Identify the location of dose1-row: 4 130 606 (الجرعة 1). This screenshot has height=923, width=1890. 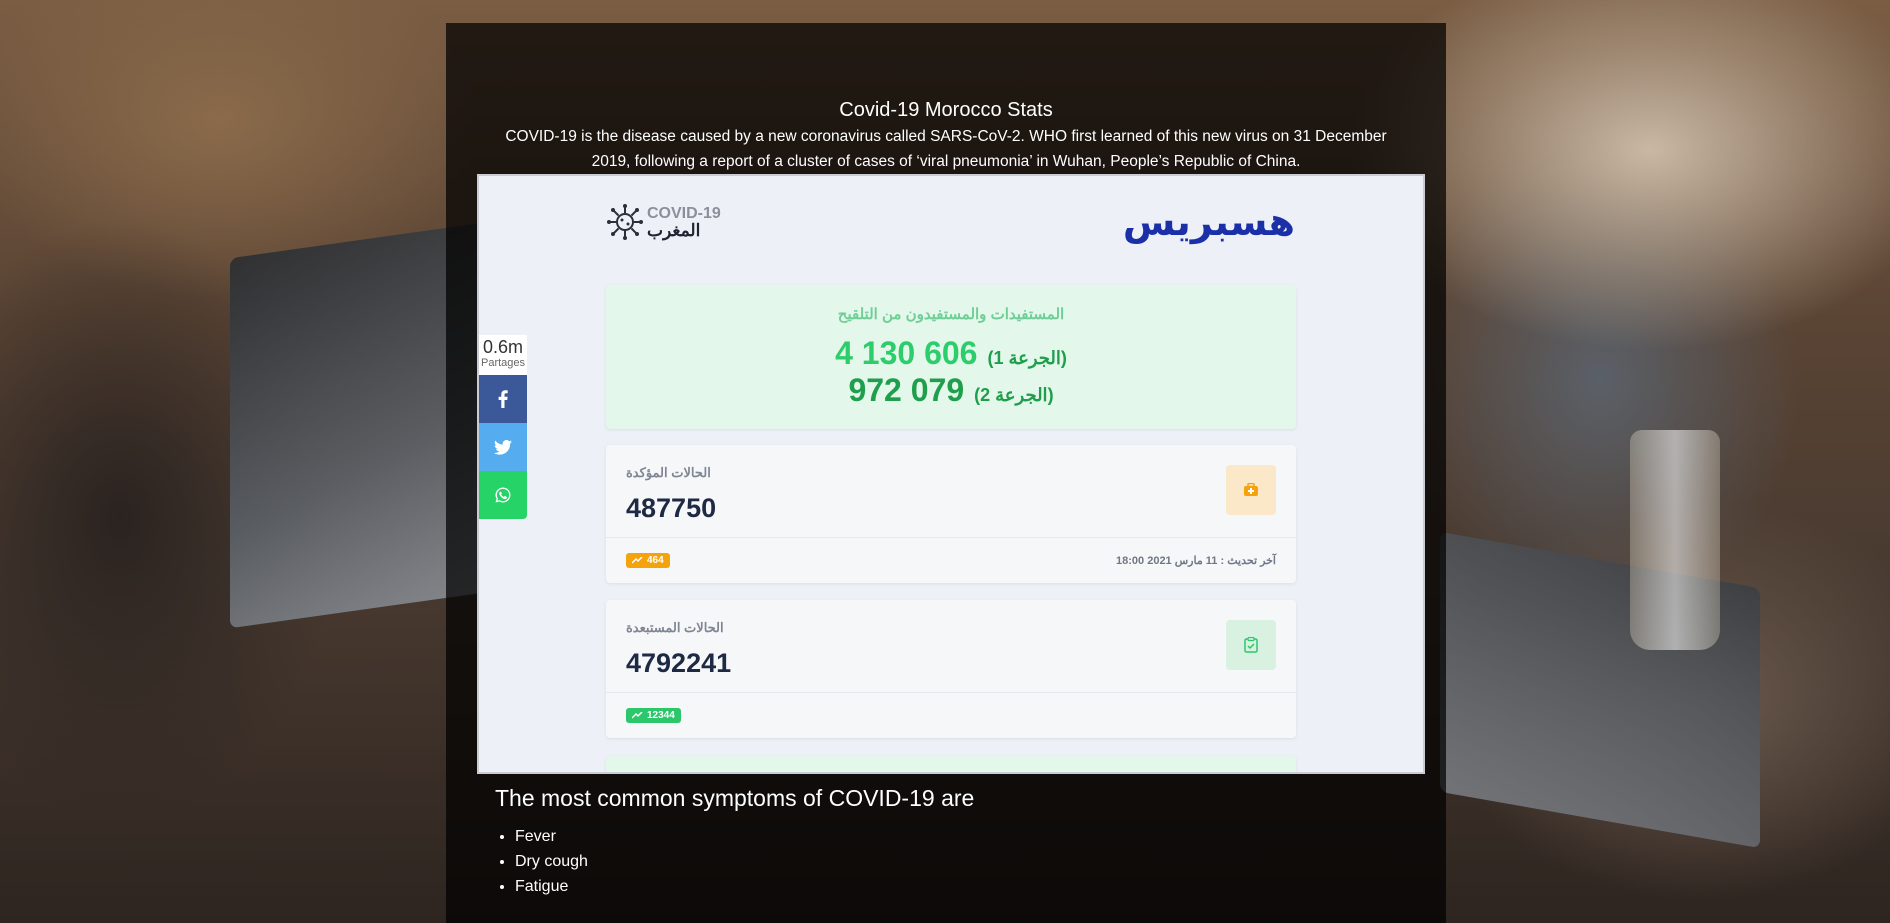
(951, 353).